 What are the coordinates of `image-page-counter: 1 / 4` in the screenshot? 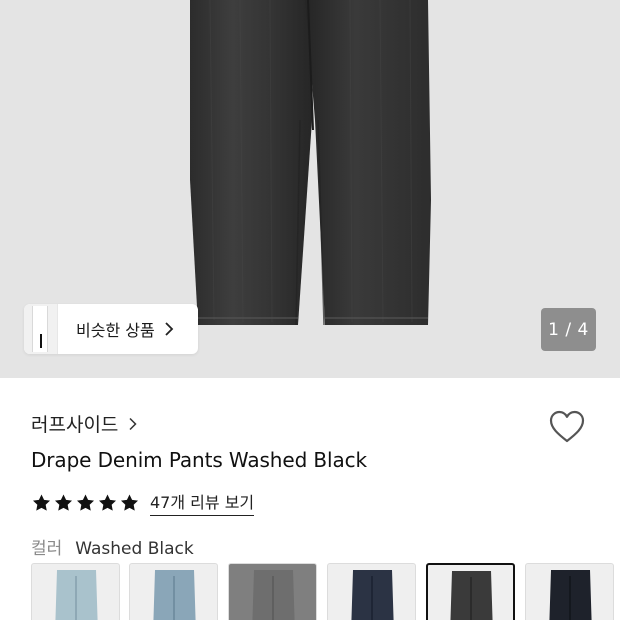 It's located at (568, 329).